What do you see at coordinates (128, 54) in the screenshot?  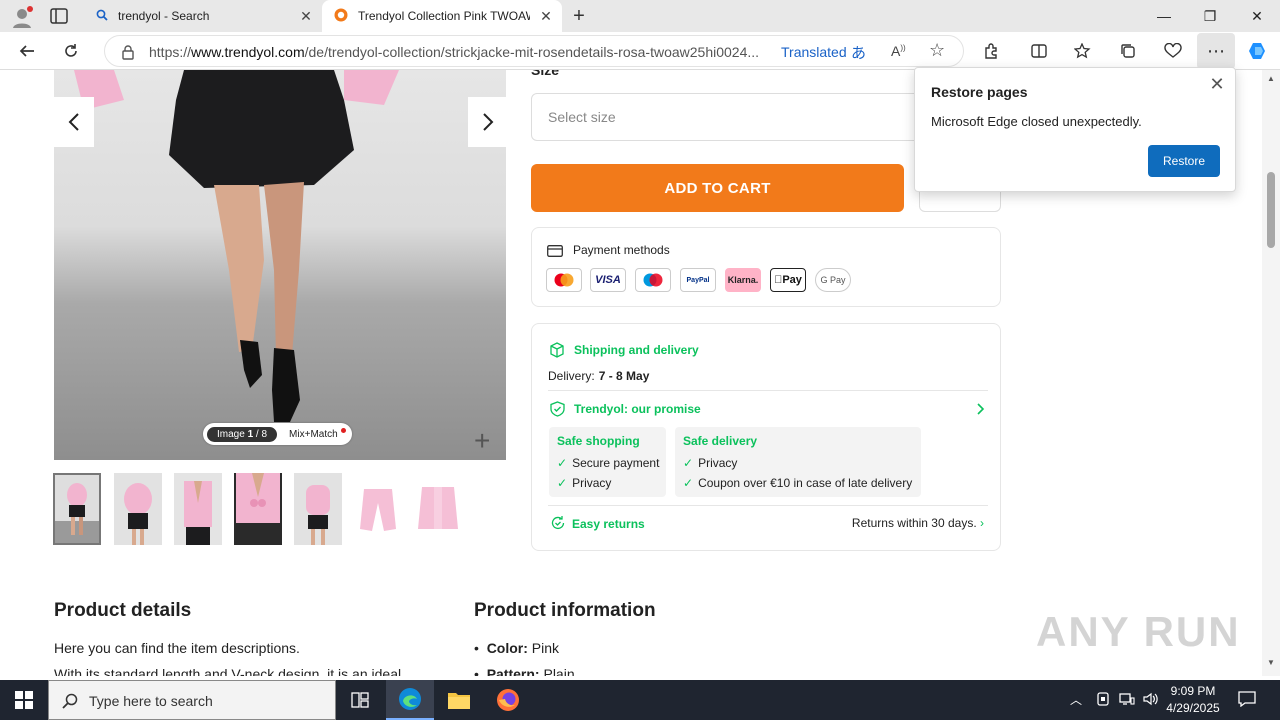 I see `lock-icon` at bounding box center [128, 54].